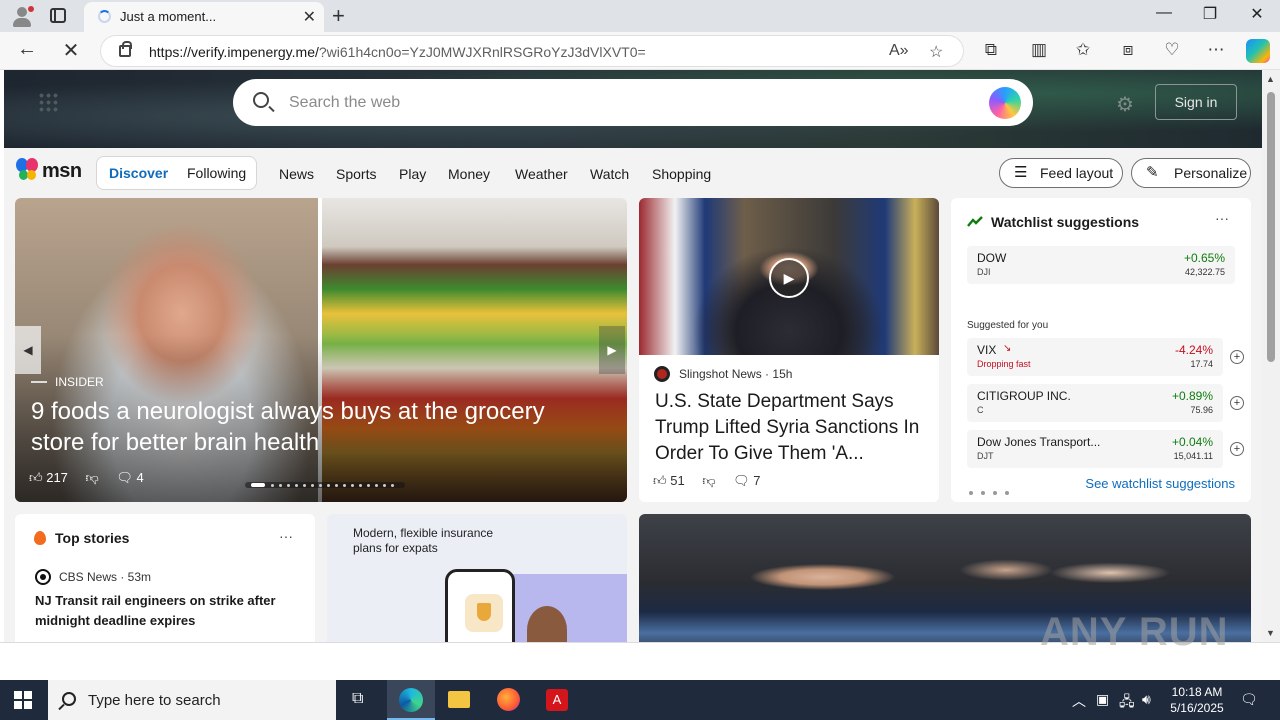 The height and width of the screenshot is (720, 1280). I want to click on lock-icon, so click(125, 49).